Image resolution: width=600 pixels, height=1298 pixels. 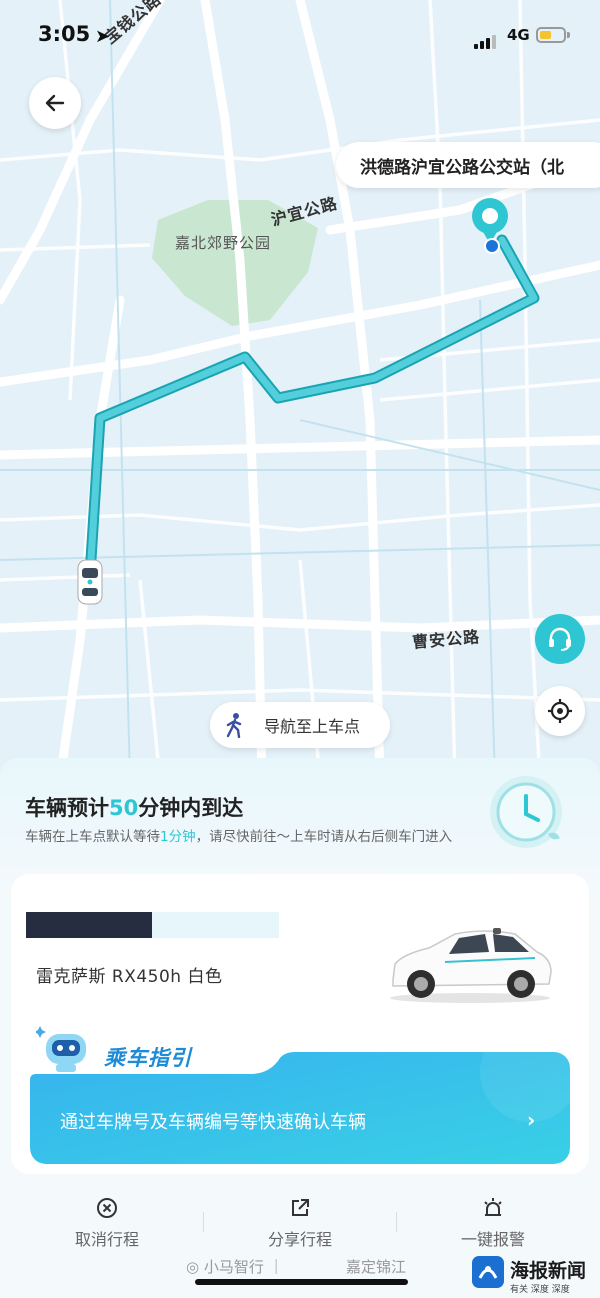 I want to click on watermark-sub: 有关 深度 深度, so click(x=540, y=1290).